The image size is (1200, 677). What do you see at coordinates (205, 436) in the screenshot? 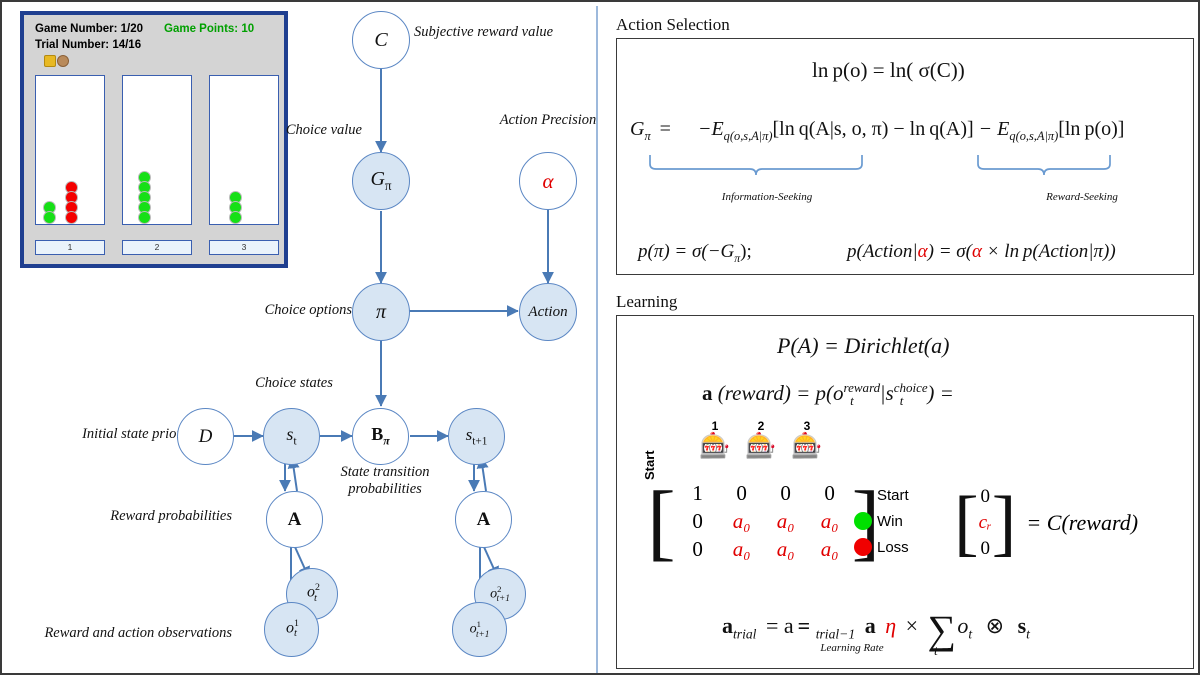
I see `node-D: D` at bounding box center [205, 436].